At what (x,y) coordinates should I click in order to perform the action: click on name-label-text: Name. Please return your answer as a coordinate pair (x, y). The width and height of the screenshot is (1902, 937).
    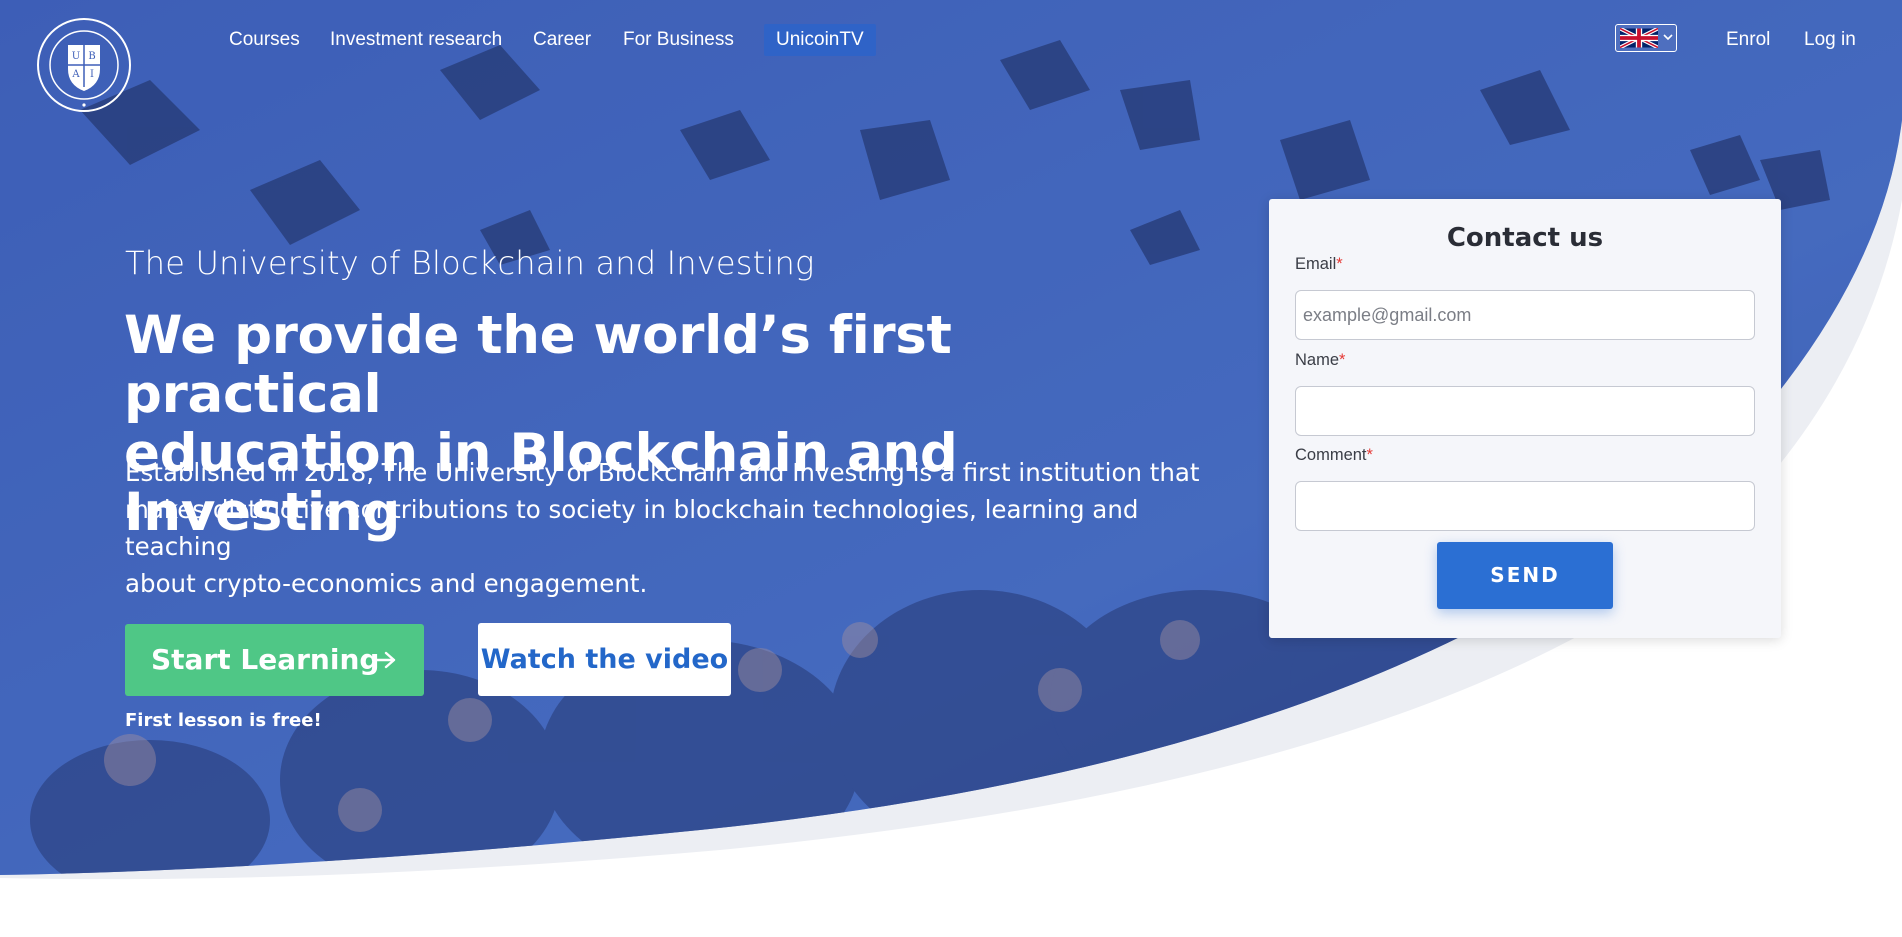
    Looking at the image, I should click on (1317, 360).